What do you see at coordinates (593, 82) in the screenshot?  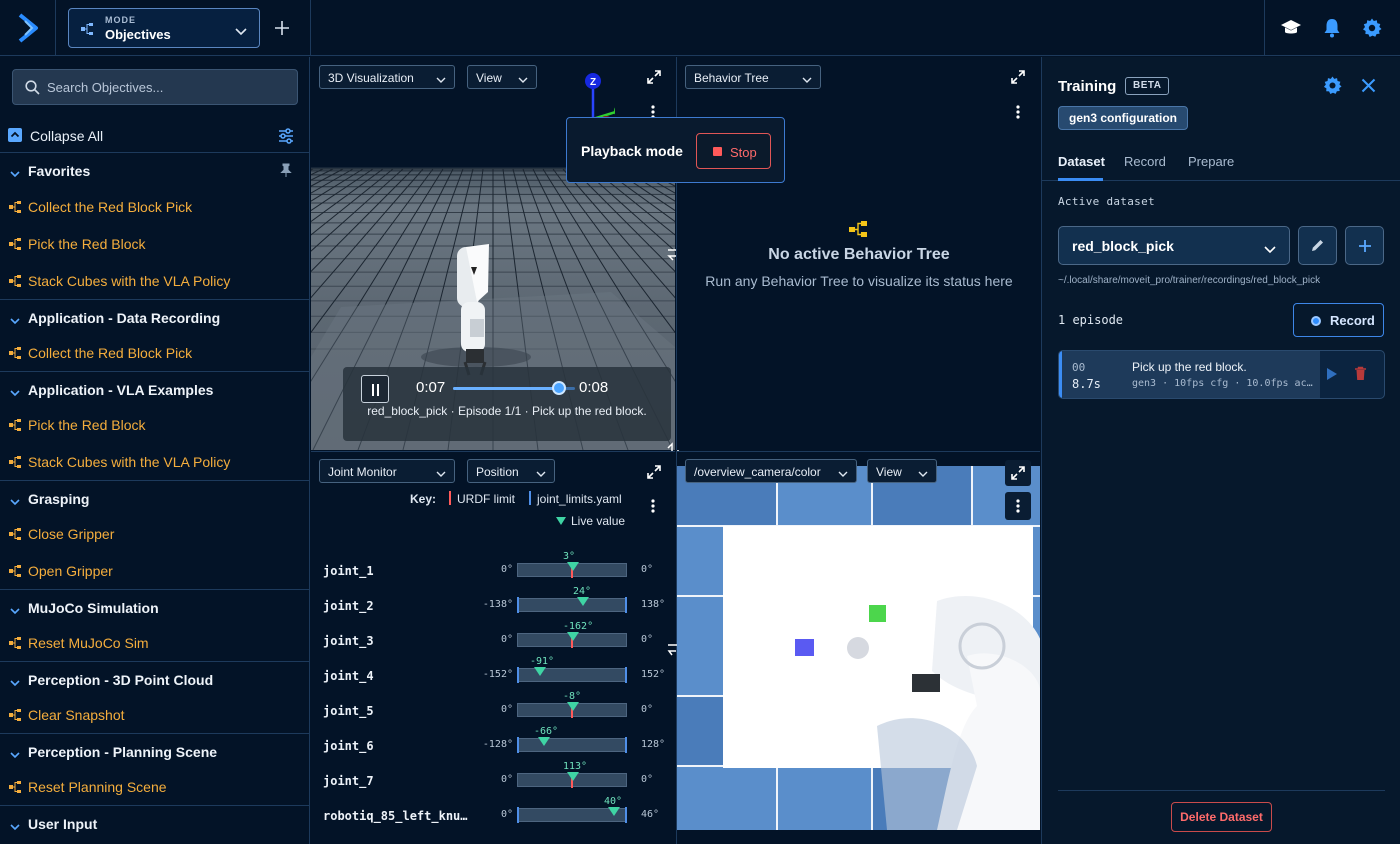 I see `axis-z-label: Z` at bounding box center [593, 82].